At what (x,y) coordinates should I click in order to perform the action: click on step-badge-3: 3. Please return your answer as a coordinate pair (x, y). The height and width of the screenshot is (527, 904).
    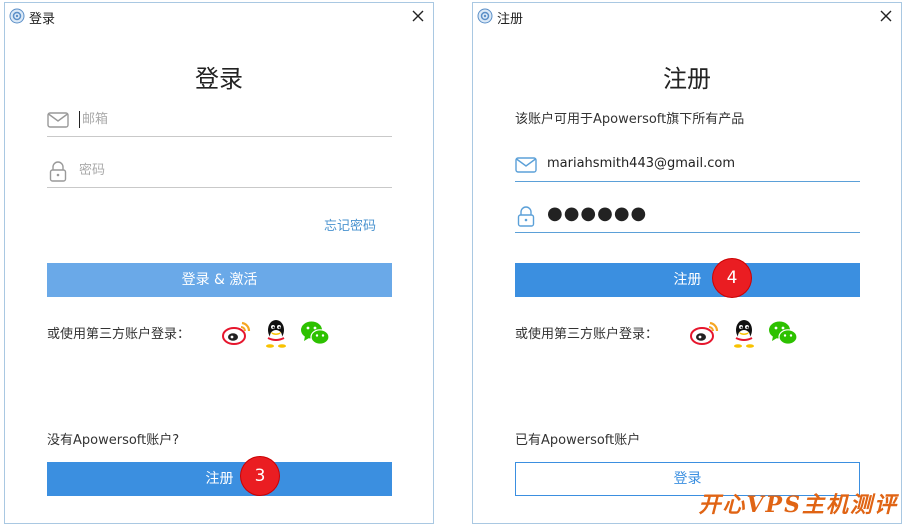
    Looking at the image, I should click on (260, 476).